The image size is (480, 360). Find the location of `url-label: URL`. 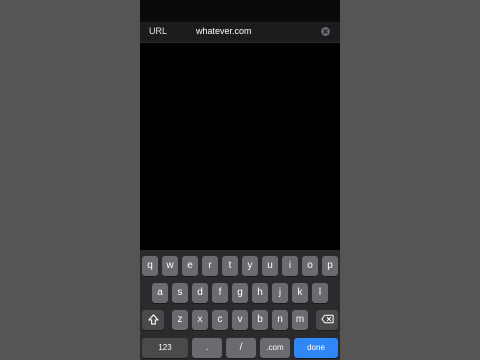

url-label: URL is located at coordinates (158, 31).